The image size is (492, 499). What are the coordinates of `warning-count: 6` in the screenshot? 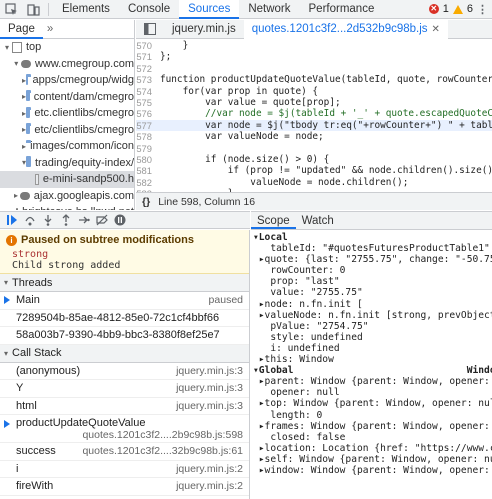 It's located at (470, 9).